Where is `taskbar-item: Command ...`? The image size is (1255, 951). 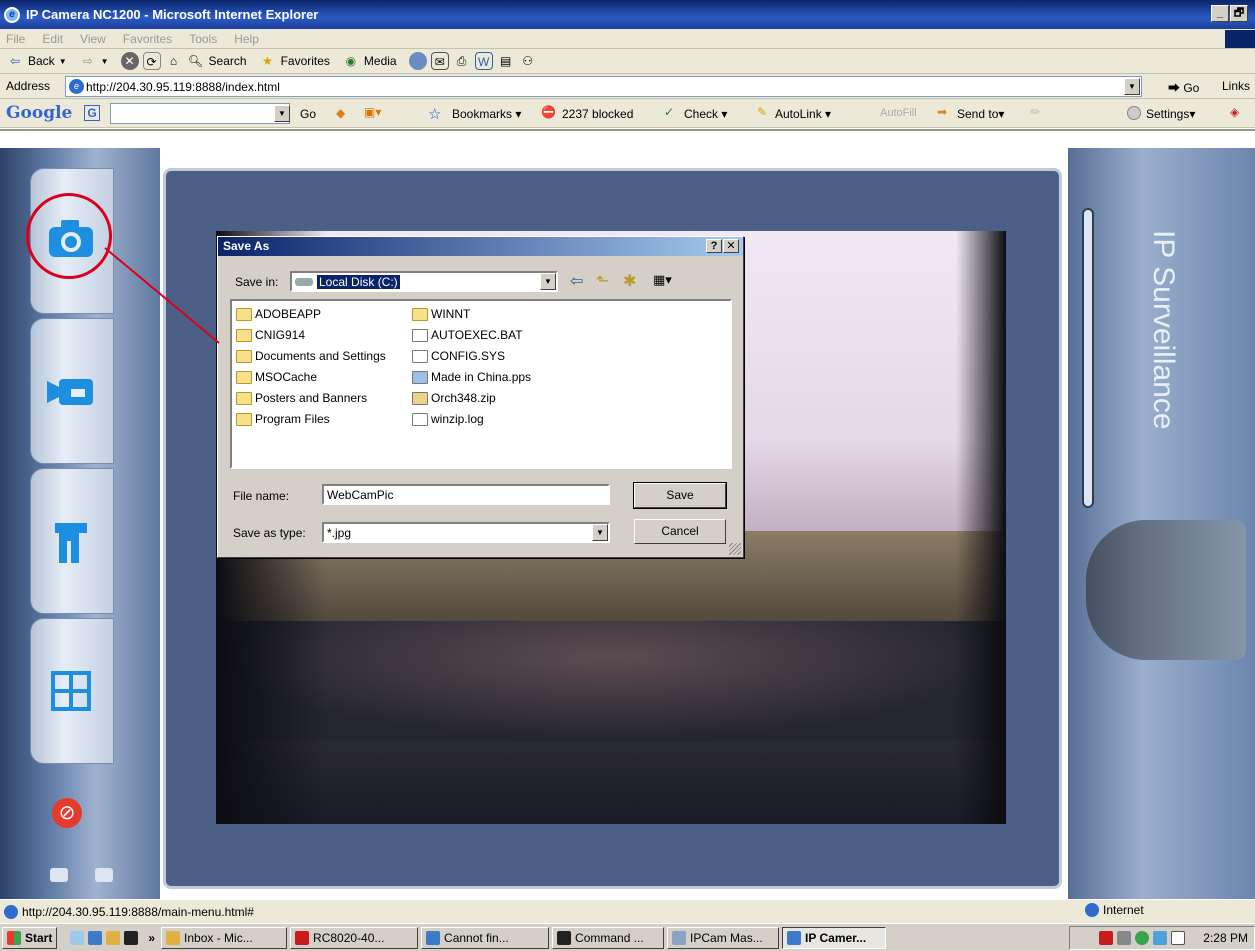
taskbar-item: Command ... is located at coordinates (608, 937).